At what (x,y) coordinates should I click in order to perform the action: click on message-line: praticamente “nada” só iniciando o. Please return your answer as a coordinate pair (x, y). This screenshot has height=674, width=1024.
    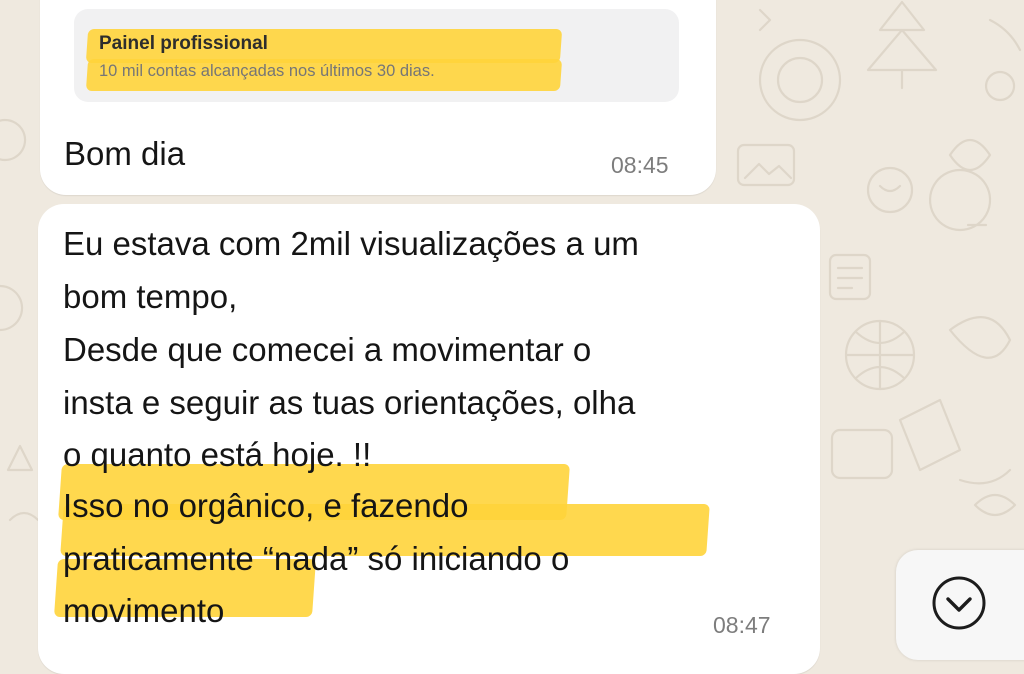
    Looking at the image, I should click on (316, 558).